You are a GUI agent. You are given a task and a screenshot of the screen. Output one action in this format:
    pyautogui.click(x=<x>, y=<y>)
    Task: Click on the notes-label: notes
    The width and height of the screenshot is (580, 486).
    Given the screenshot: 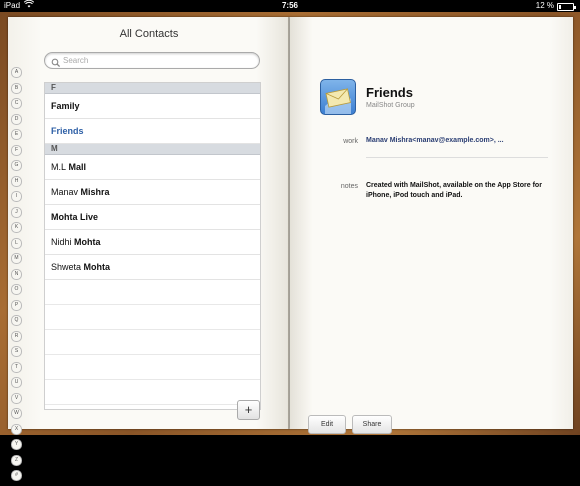 What is the action you would take?
    pyautogui.click(x=349, y=186)
    